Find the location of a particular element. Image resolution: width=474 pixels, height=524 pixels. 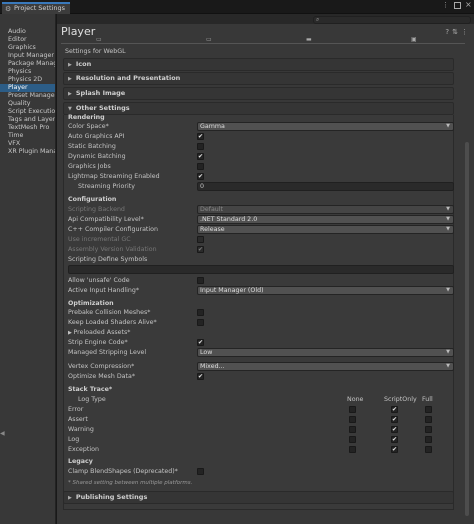

category-item: Tags and Layers is located at coordinates (27, 120).